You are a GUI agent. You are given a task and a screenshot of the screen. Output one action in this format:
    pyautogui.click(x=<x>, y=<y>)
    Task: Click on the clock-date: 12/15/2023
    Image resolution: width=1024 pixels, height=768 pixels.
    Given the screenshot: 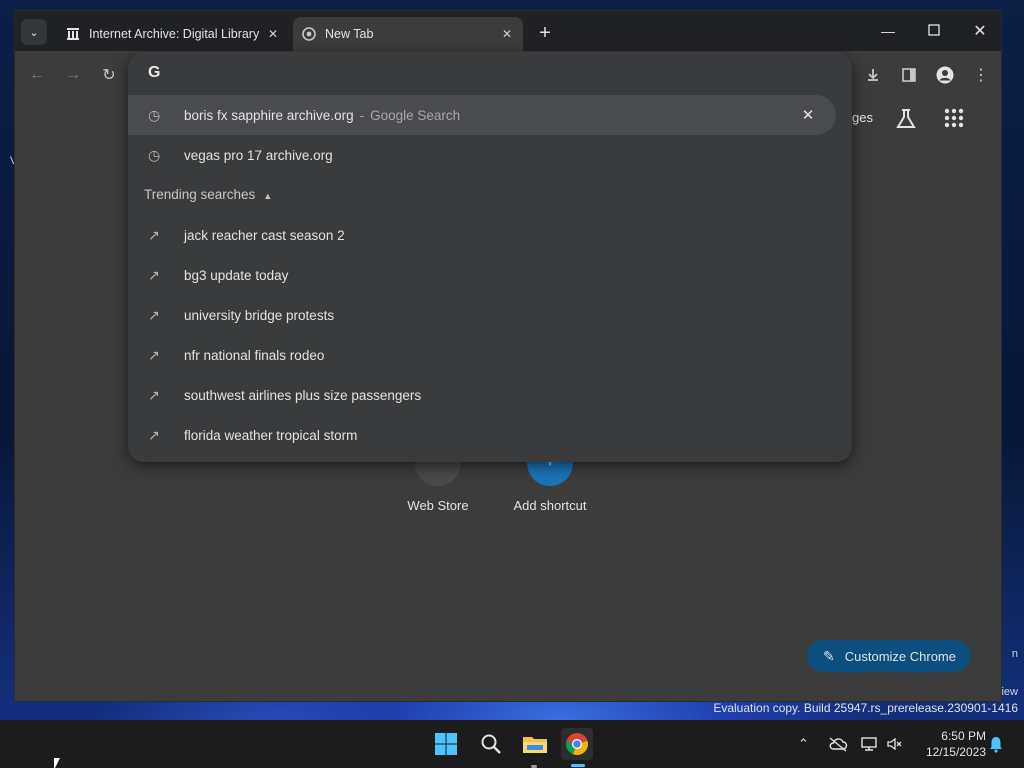 What is the action you would take?
    pyautogui.click(x=955, y=752)
    